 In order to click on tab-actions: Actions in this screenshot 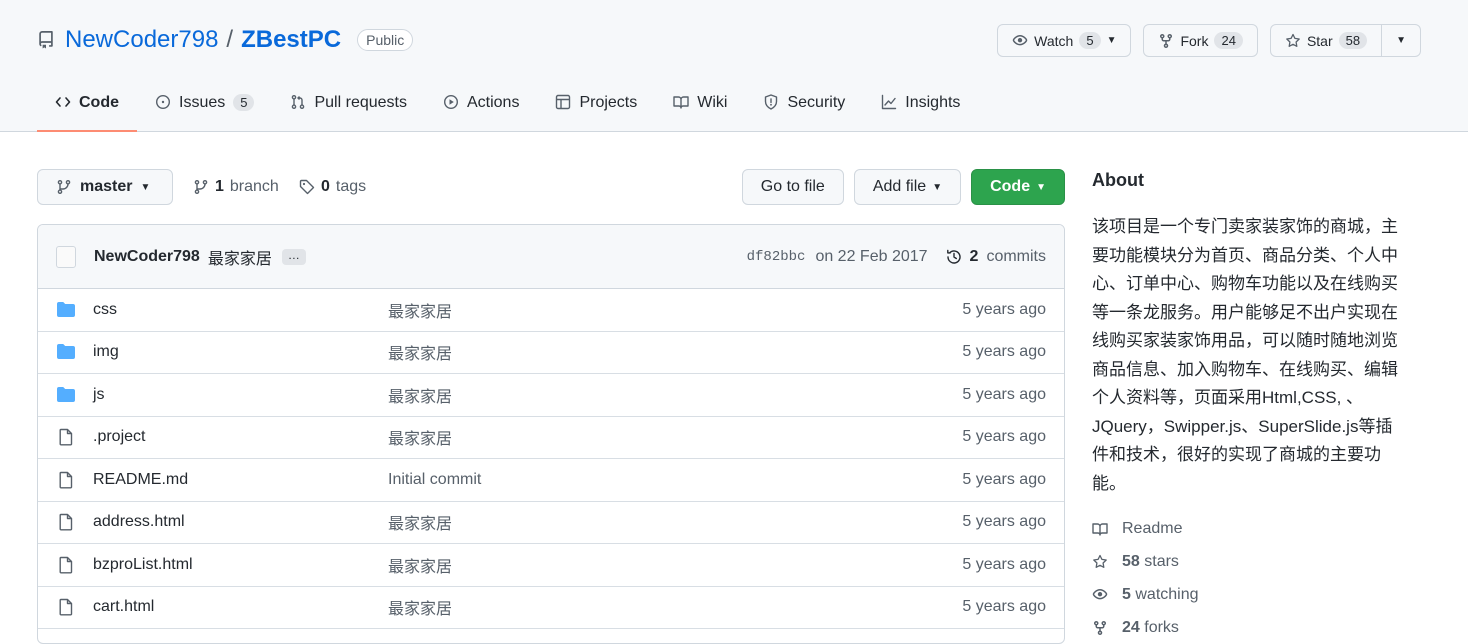, I will do `click(481, 109)`.